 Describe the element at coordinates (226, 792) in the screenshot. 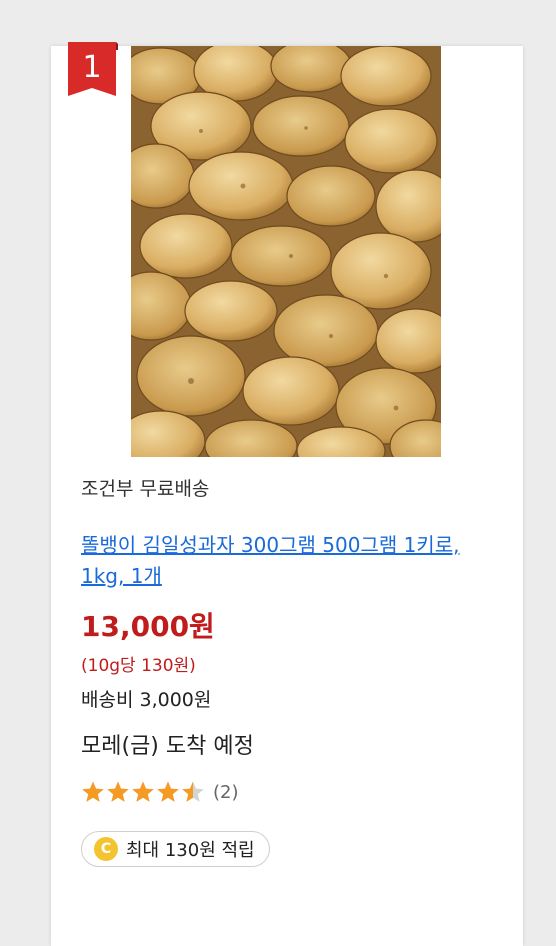

I see `review-count: (2)` at that location.